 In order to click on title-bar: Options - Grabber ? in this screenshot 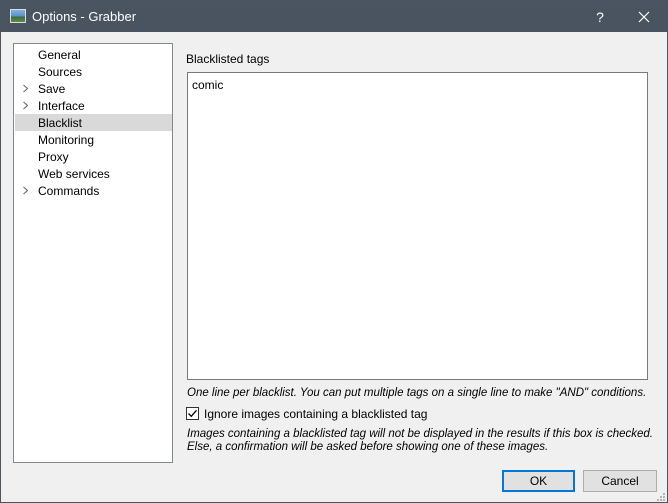, I will do `click(334, 16)`.